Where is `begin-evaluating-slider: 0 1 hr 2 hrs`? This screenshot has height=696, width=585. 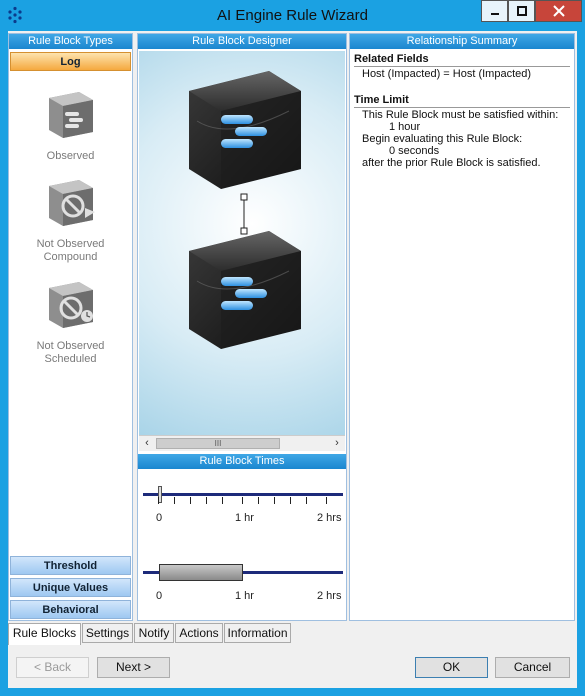
begin-evaluating-slider: 0 1 hr 2 hrs is located at coordinates (242, 578).